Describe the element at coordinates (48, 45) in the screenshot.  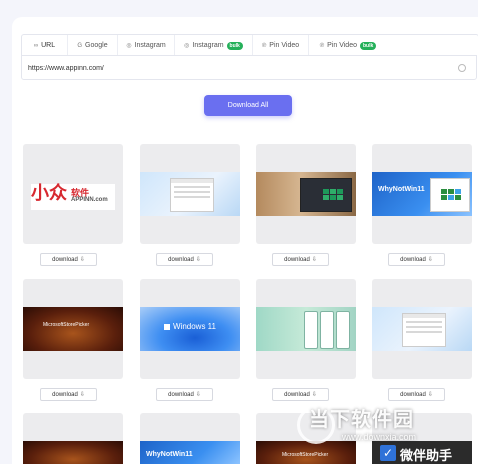
I see `tab-label: URL` at that location.